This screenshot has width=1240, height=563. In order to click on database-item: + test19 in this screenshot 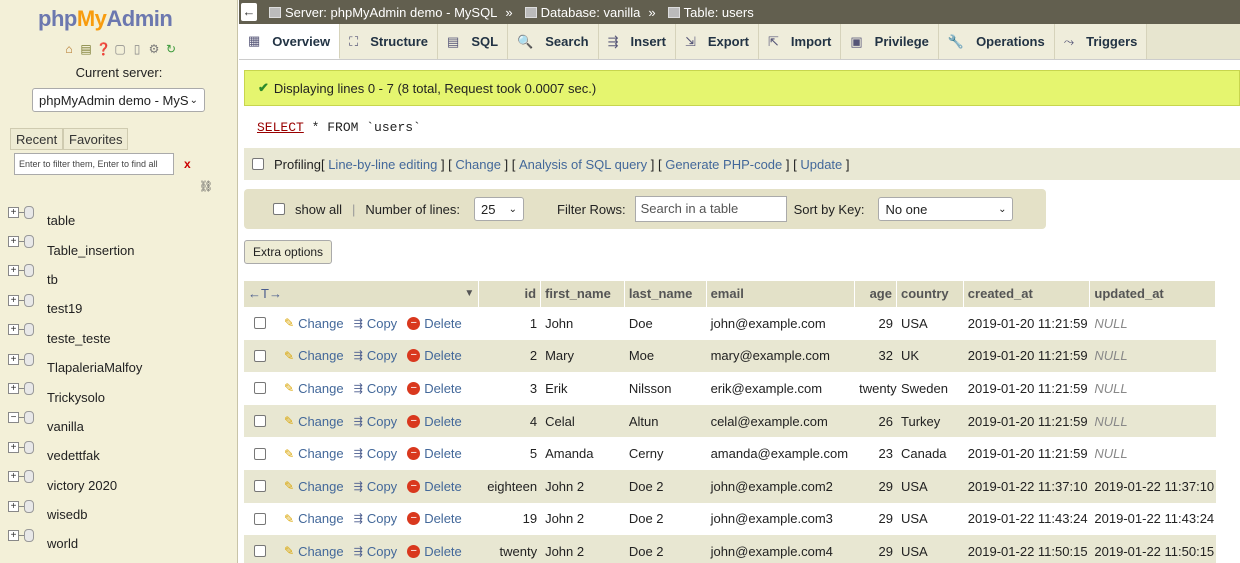, I will do `click(122, 301)`.